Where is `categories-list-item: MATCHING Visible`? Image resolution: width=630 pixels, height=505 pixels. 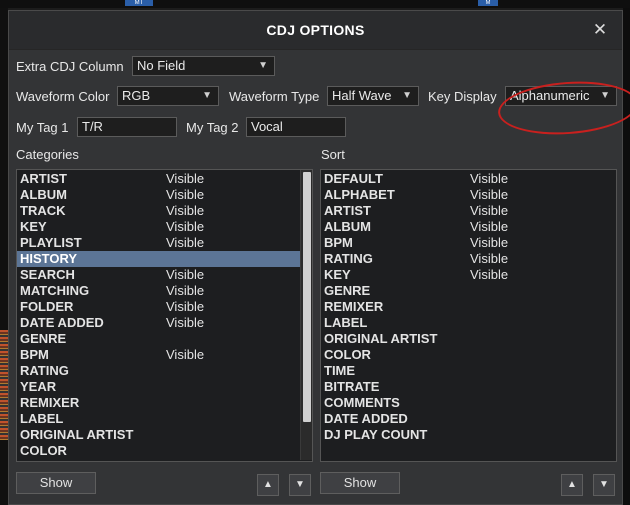 categories-list-item: MATCHING Visible is located at coordinates (158, 291).